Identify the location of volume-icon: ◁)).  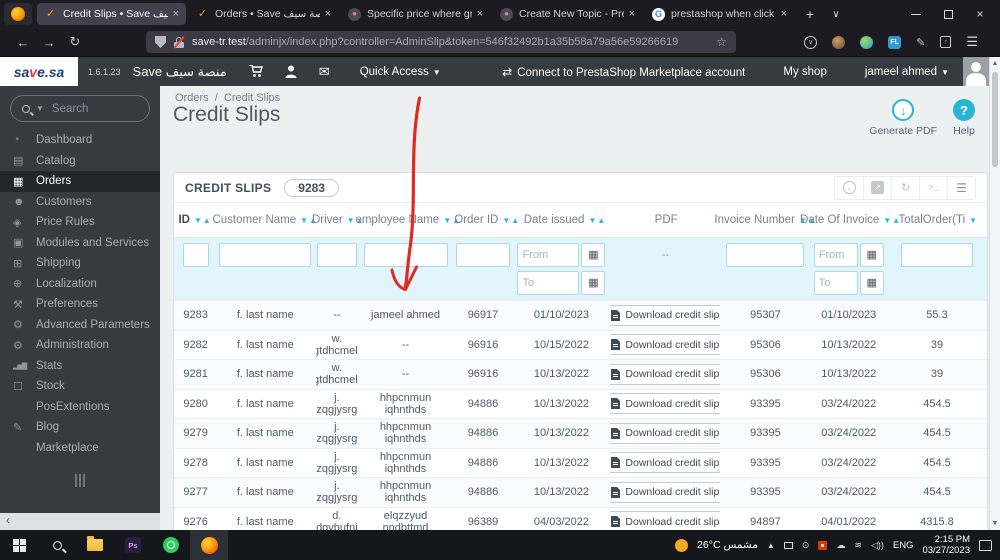
(877, 545).